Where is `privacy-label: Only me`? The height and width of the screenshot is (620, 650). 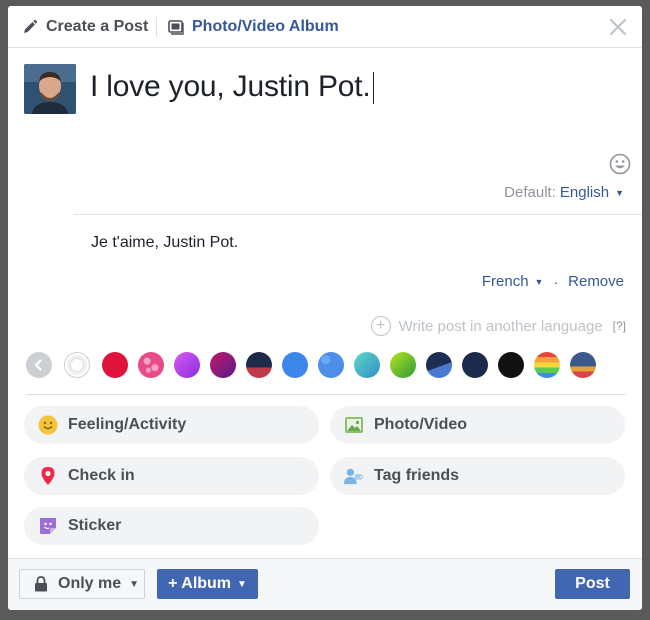 privacy-label: Only me is located at coordinates (90, 583).